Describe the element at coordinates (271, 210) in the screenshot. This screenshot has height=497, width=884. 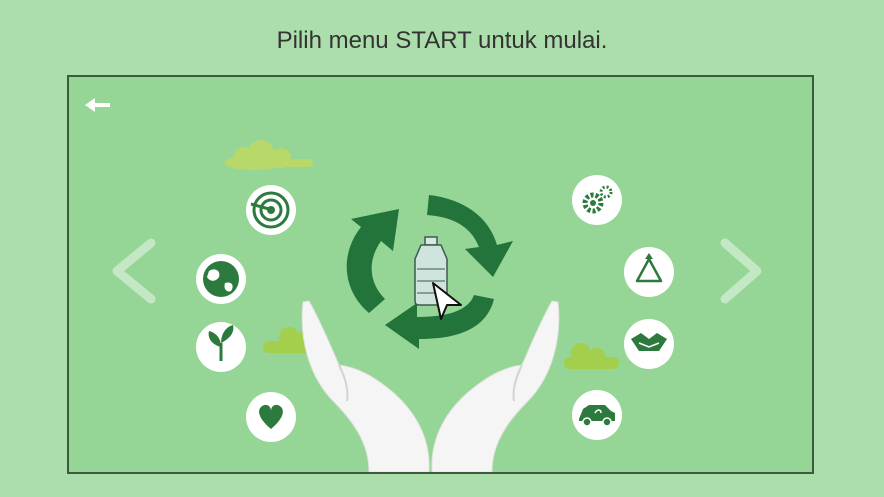
I see `target-icon` at that location.